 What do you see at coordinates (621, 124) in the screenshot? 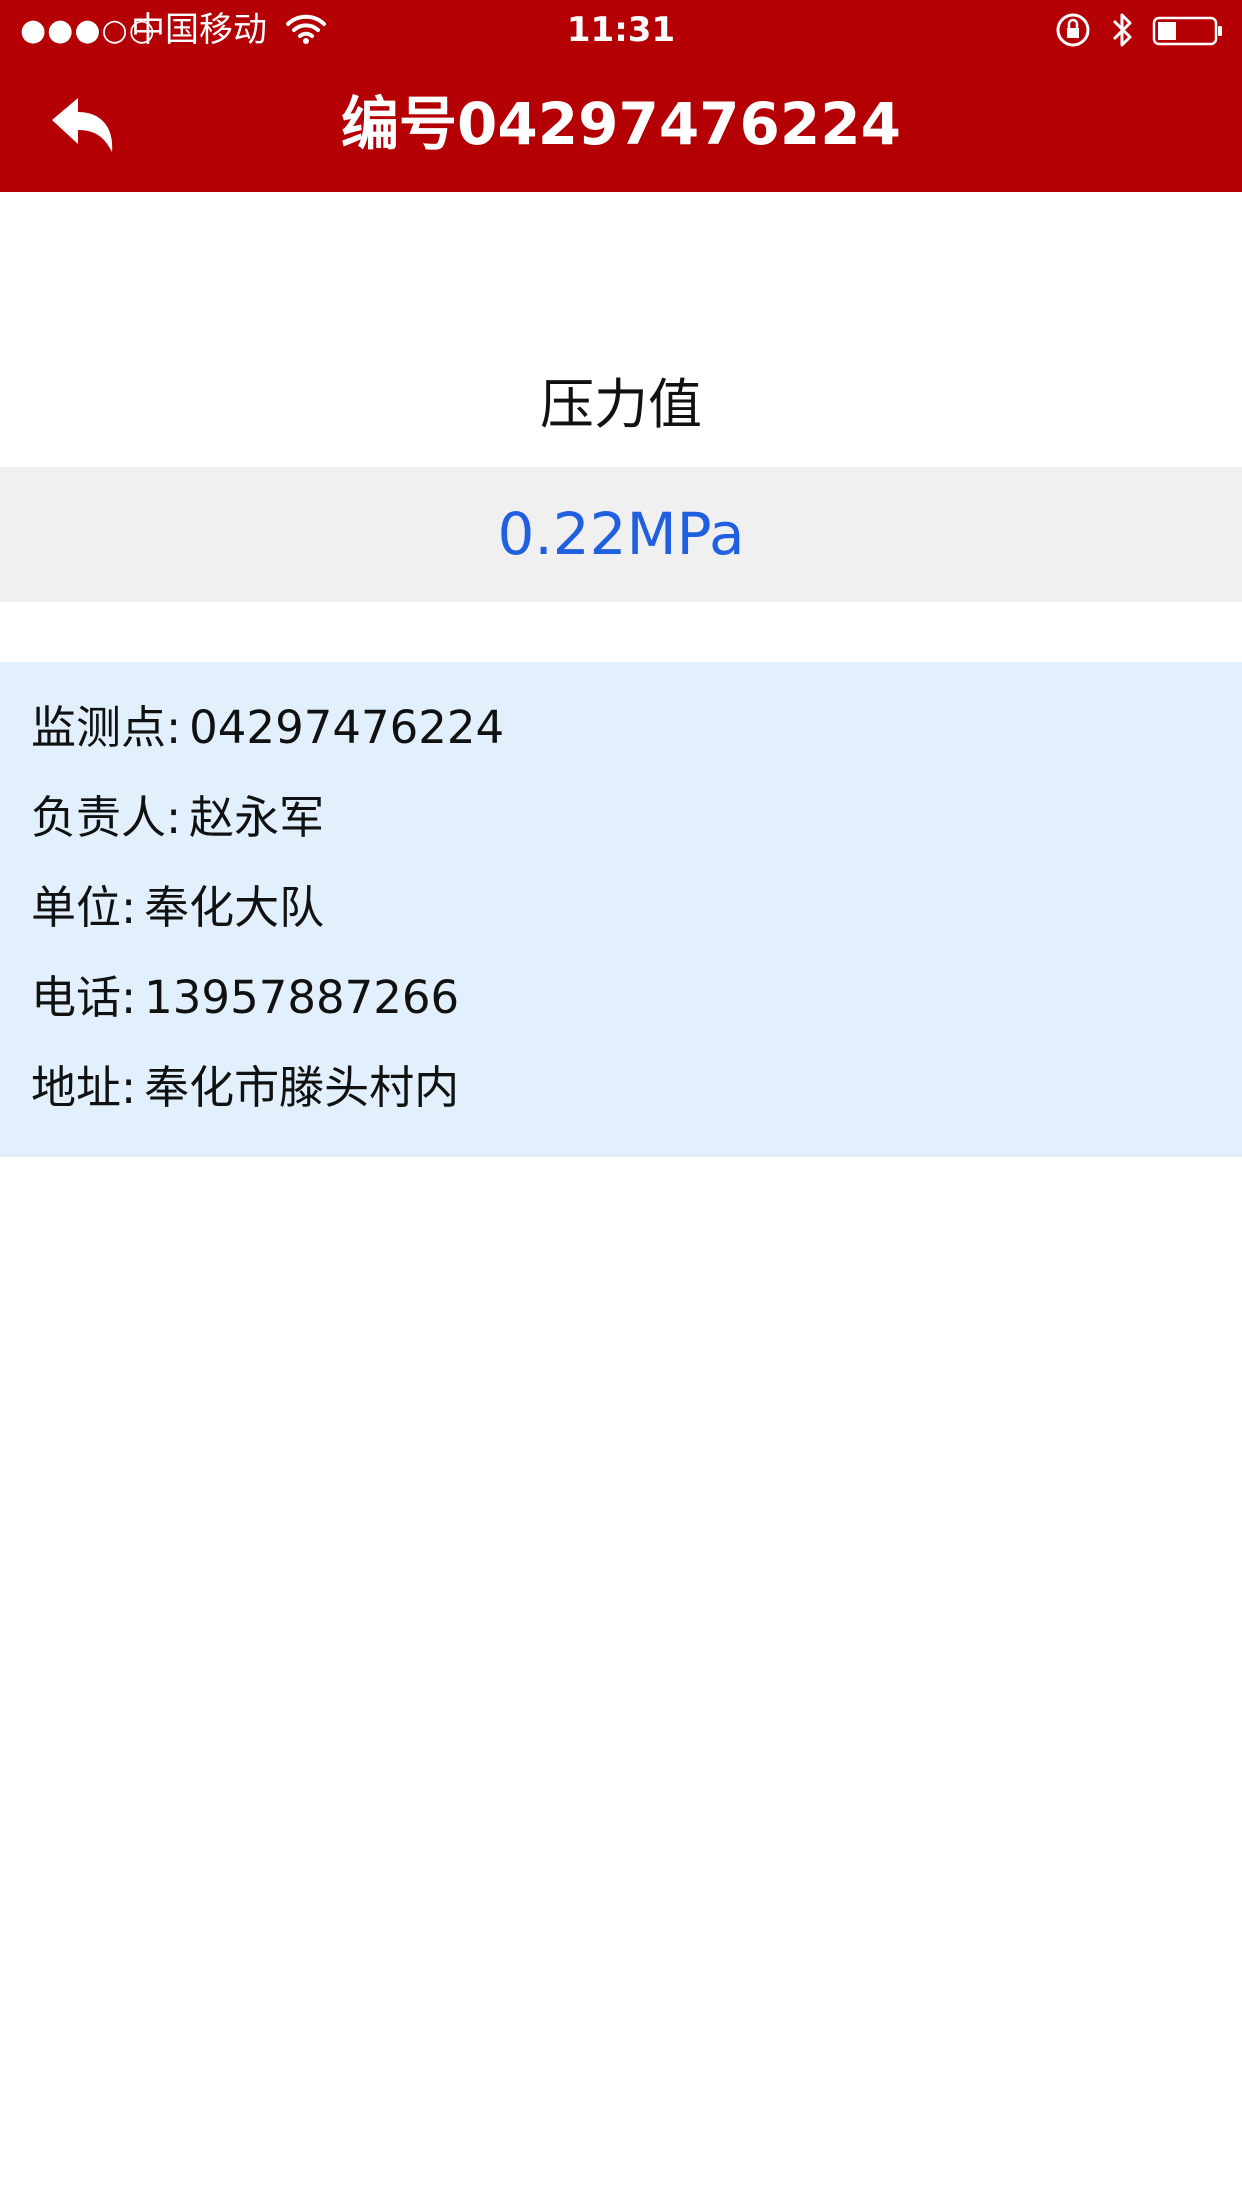
I see `page-title: 编号04297476224` at bounding box center [621, 124].